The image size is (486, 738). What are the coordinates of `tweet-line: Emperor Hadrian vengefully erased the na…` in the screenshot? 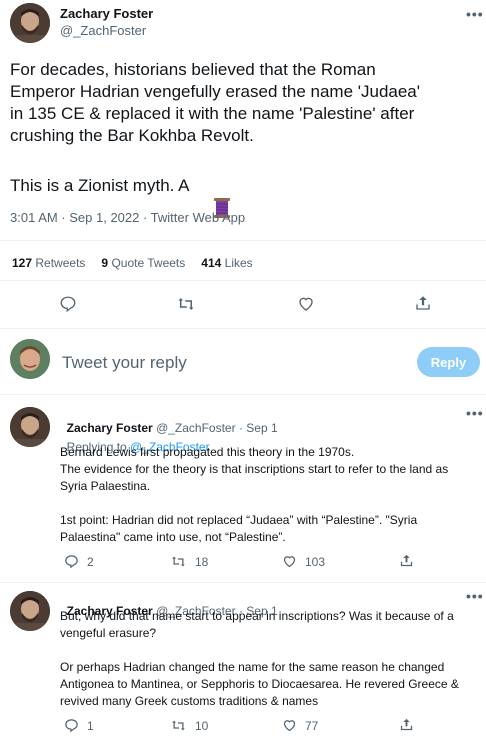 It's located at (215, 91).